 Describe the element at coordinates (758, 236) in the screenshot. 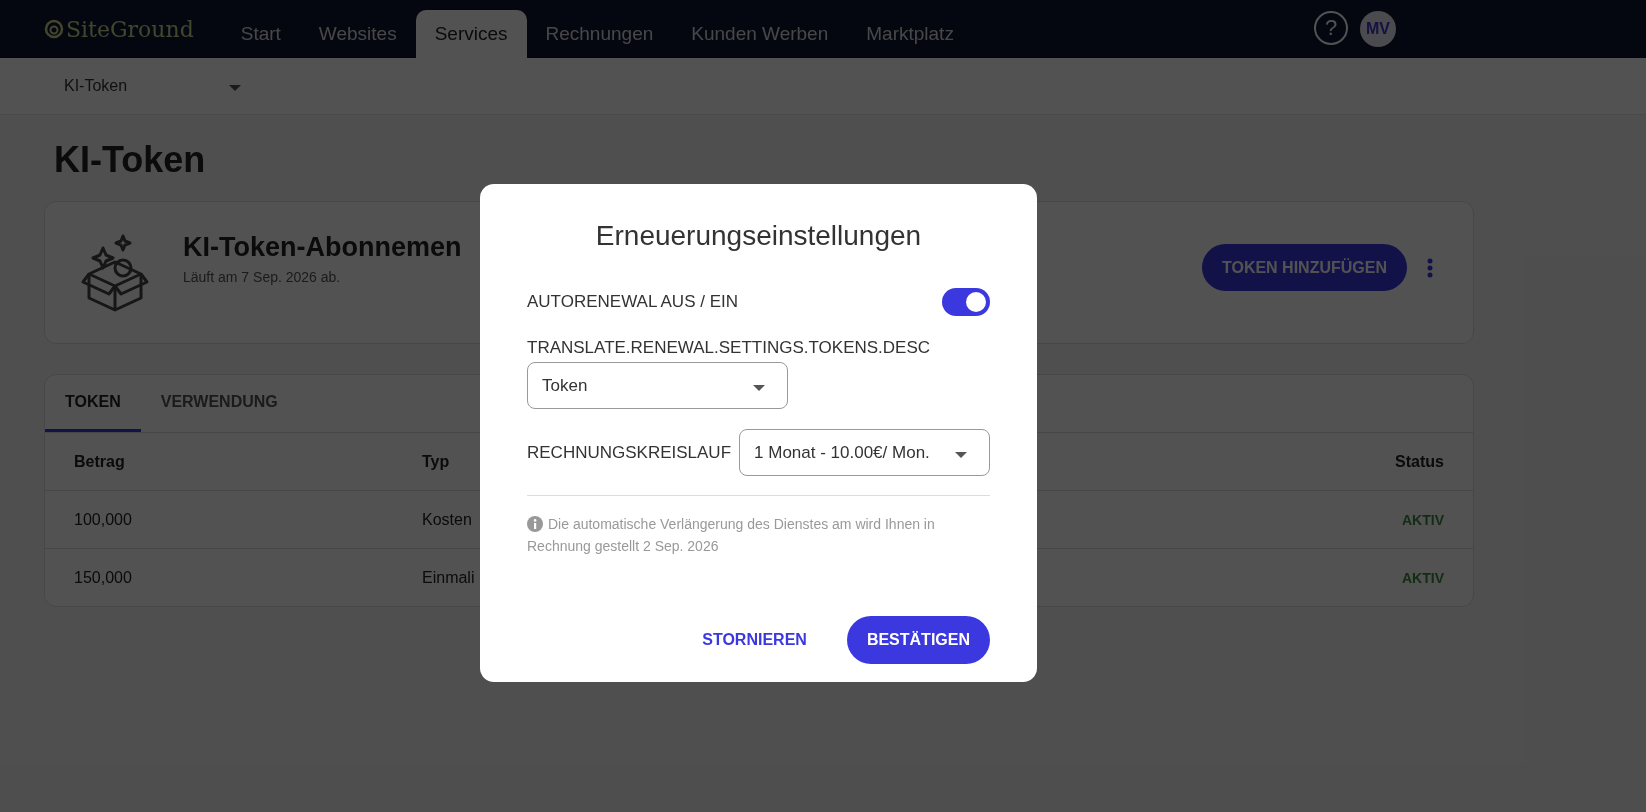

I see `dialog-title: Erneuerungseinstellungen` at that location.